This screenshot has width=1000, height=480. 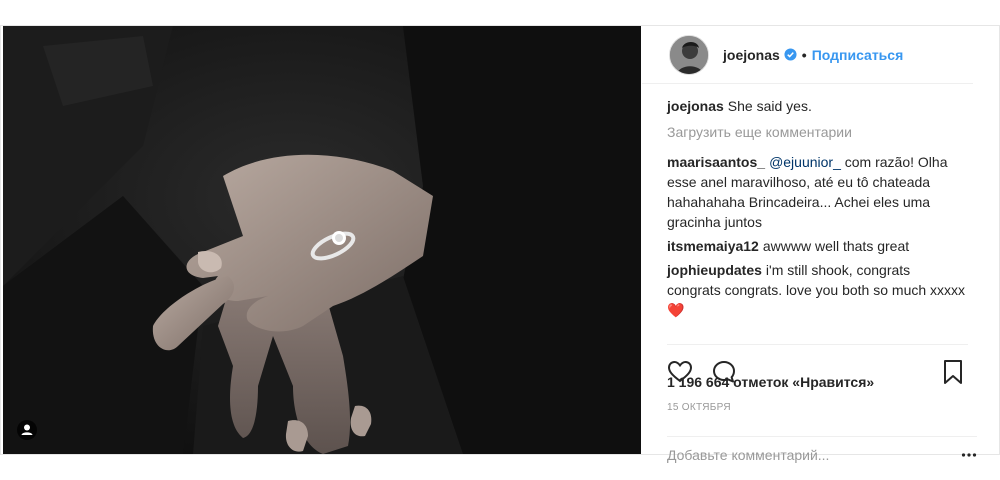 I want to click on add-comment-input, so click(x=807, y=455).